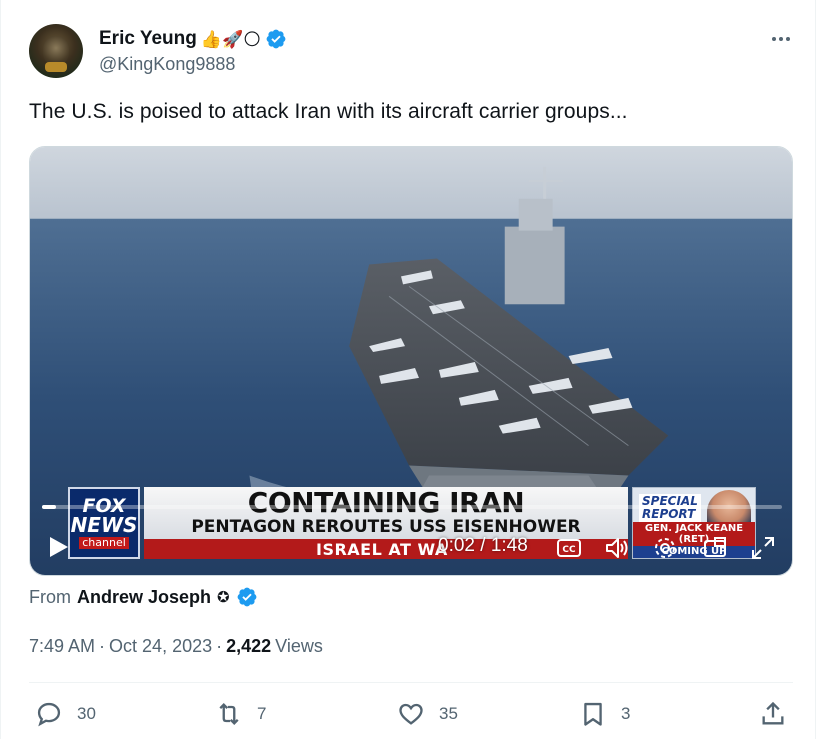 The image size is (818, 739). I want to click on share-icon, so click(773, 713).